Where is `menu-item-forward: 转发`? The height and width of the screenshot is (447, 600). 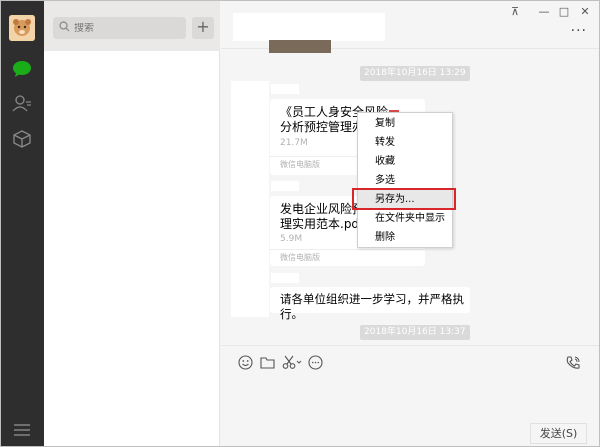 menu-item-forward: 转发 is located at coordinates (405, 142).